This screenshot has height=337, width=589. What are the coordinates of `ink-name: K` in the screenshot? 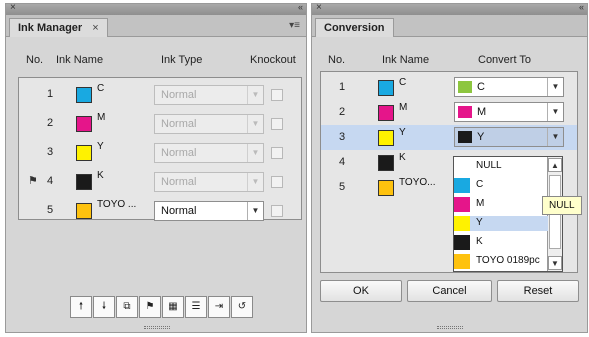 It's located at (402, 157).